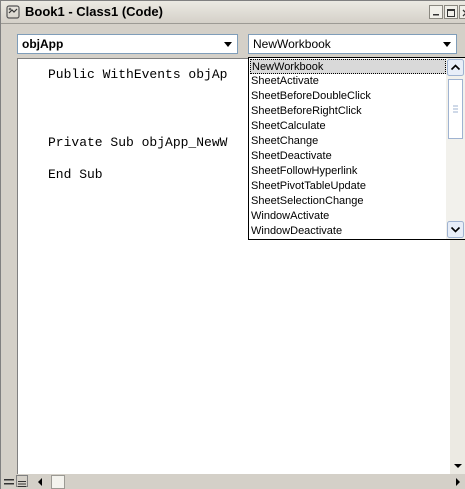 The height and width of the screenshot is (489, 465). I want to click on list-item: SheetPivotTableUpdate, so click(348, 186).